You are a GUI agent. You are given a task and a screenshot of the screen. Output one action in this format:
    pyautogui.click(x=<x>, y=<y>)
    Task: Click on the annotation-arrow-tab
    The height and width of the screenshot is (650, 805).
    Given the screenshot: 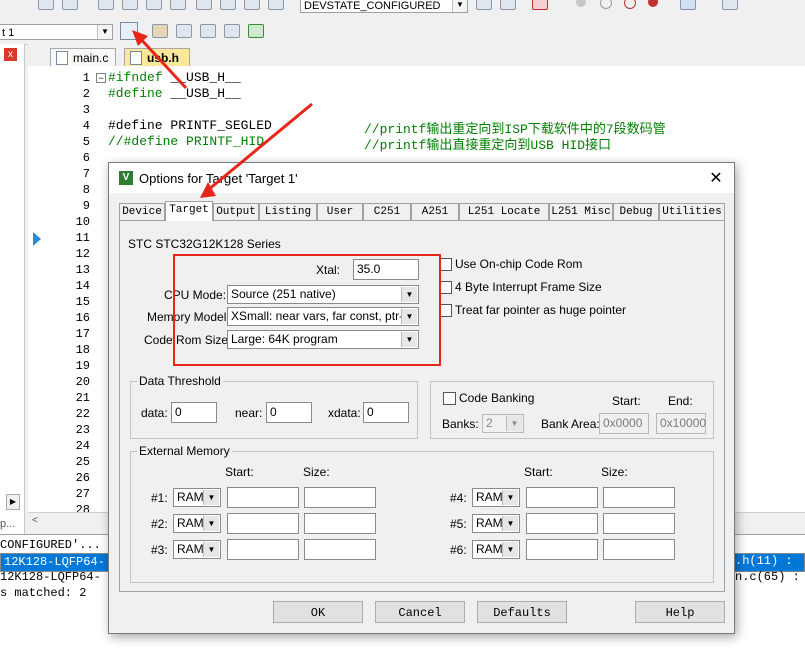 What is the action you would take?
    pyautogui.click(x=260, y=147)
    